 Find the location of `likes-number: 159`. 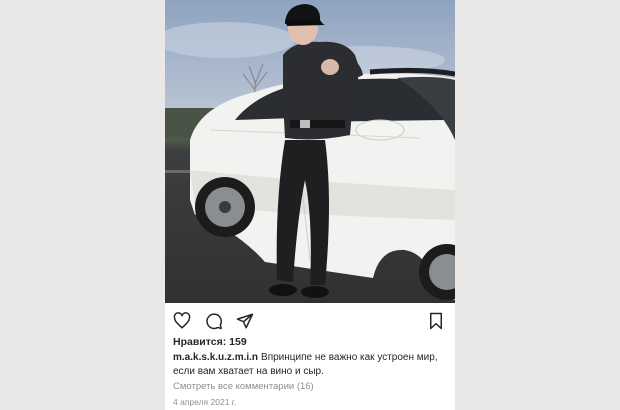

likes-number: 159 is located at coordinates (238, 342).